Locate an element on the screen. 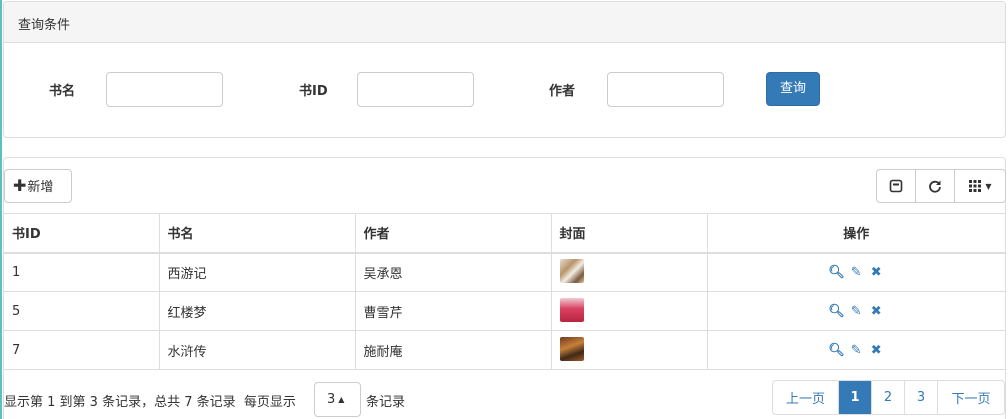 The width and height of the screenshot is (1008, 419). add-button-label: 新增 is located at coordinates (40, 187).